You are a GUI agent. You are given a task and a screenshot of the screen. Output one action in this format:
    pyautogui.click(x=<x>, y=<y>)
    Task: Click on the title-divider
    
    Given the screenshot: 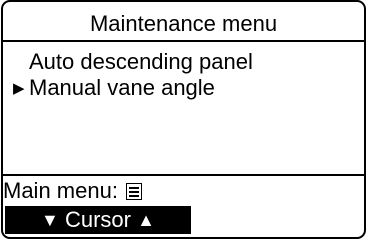 What is the action you would take?
    pyautogui.click(x=183, y=41)
    